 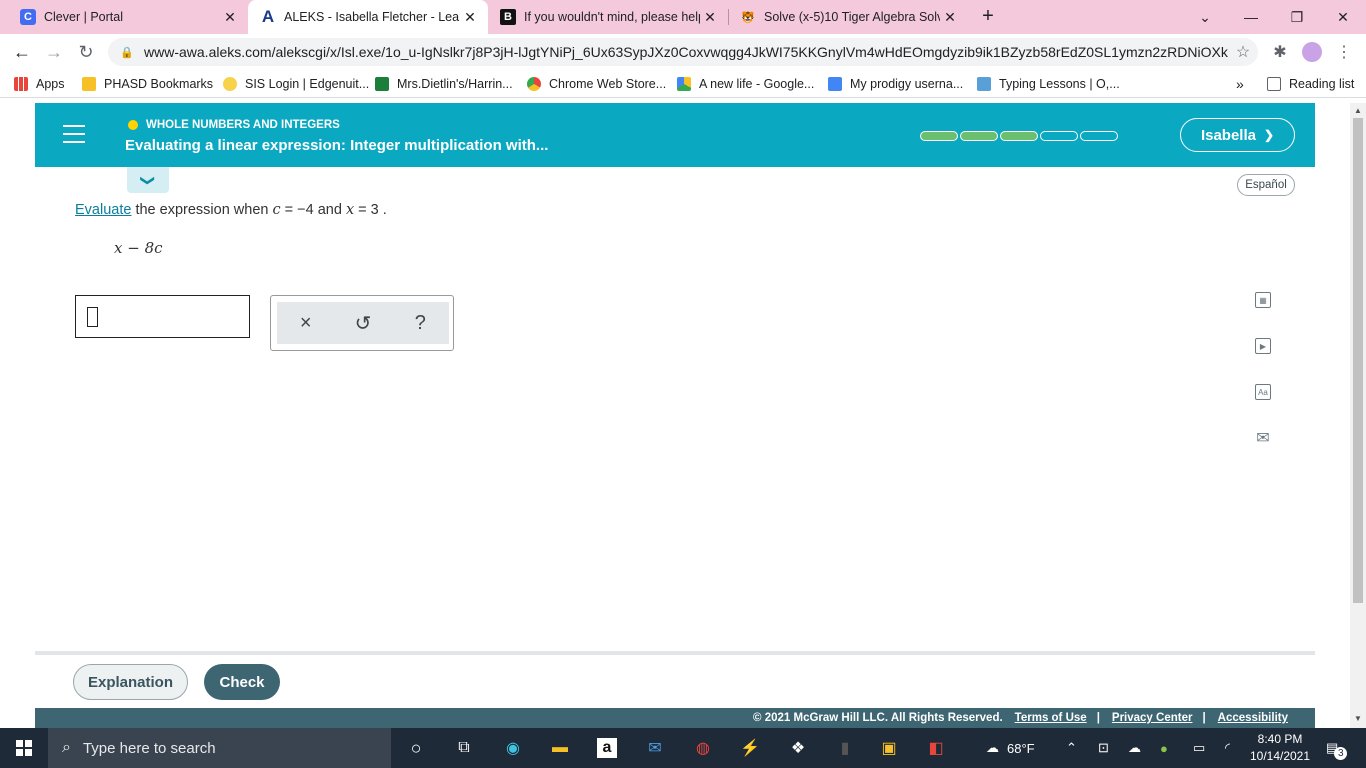 What do you see at coordinates (1263, 438) in the screenshot?
I see `mail-icon: ✉` at bounding box center [1263, 438].